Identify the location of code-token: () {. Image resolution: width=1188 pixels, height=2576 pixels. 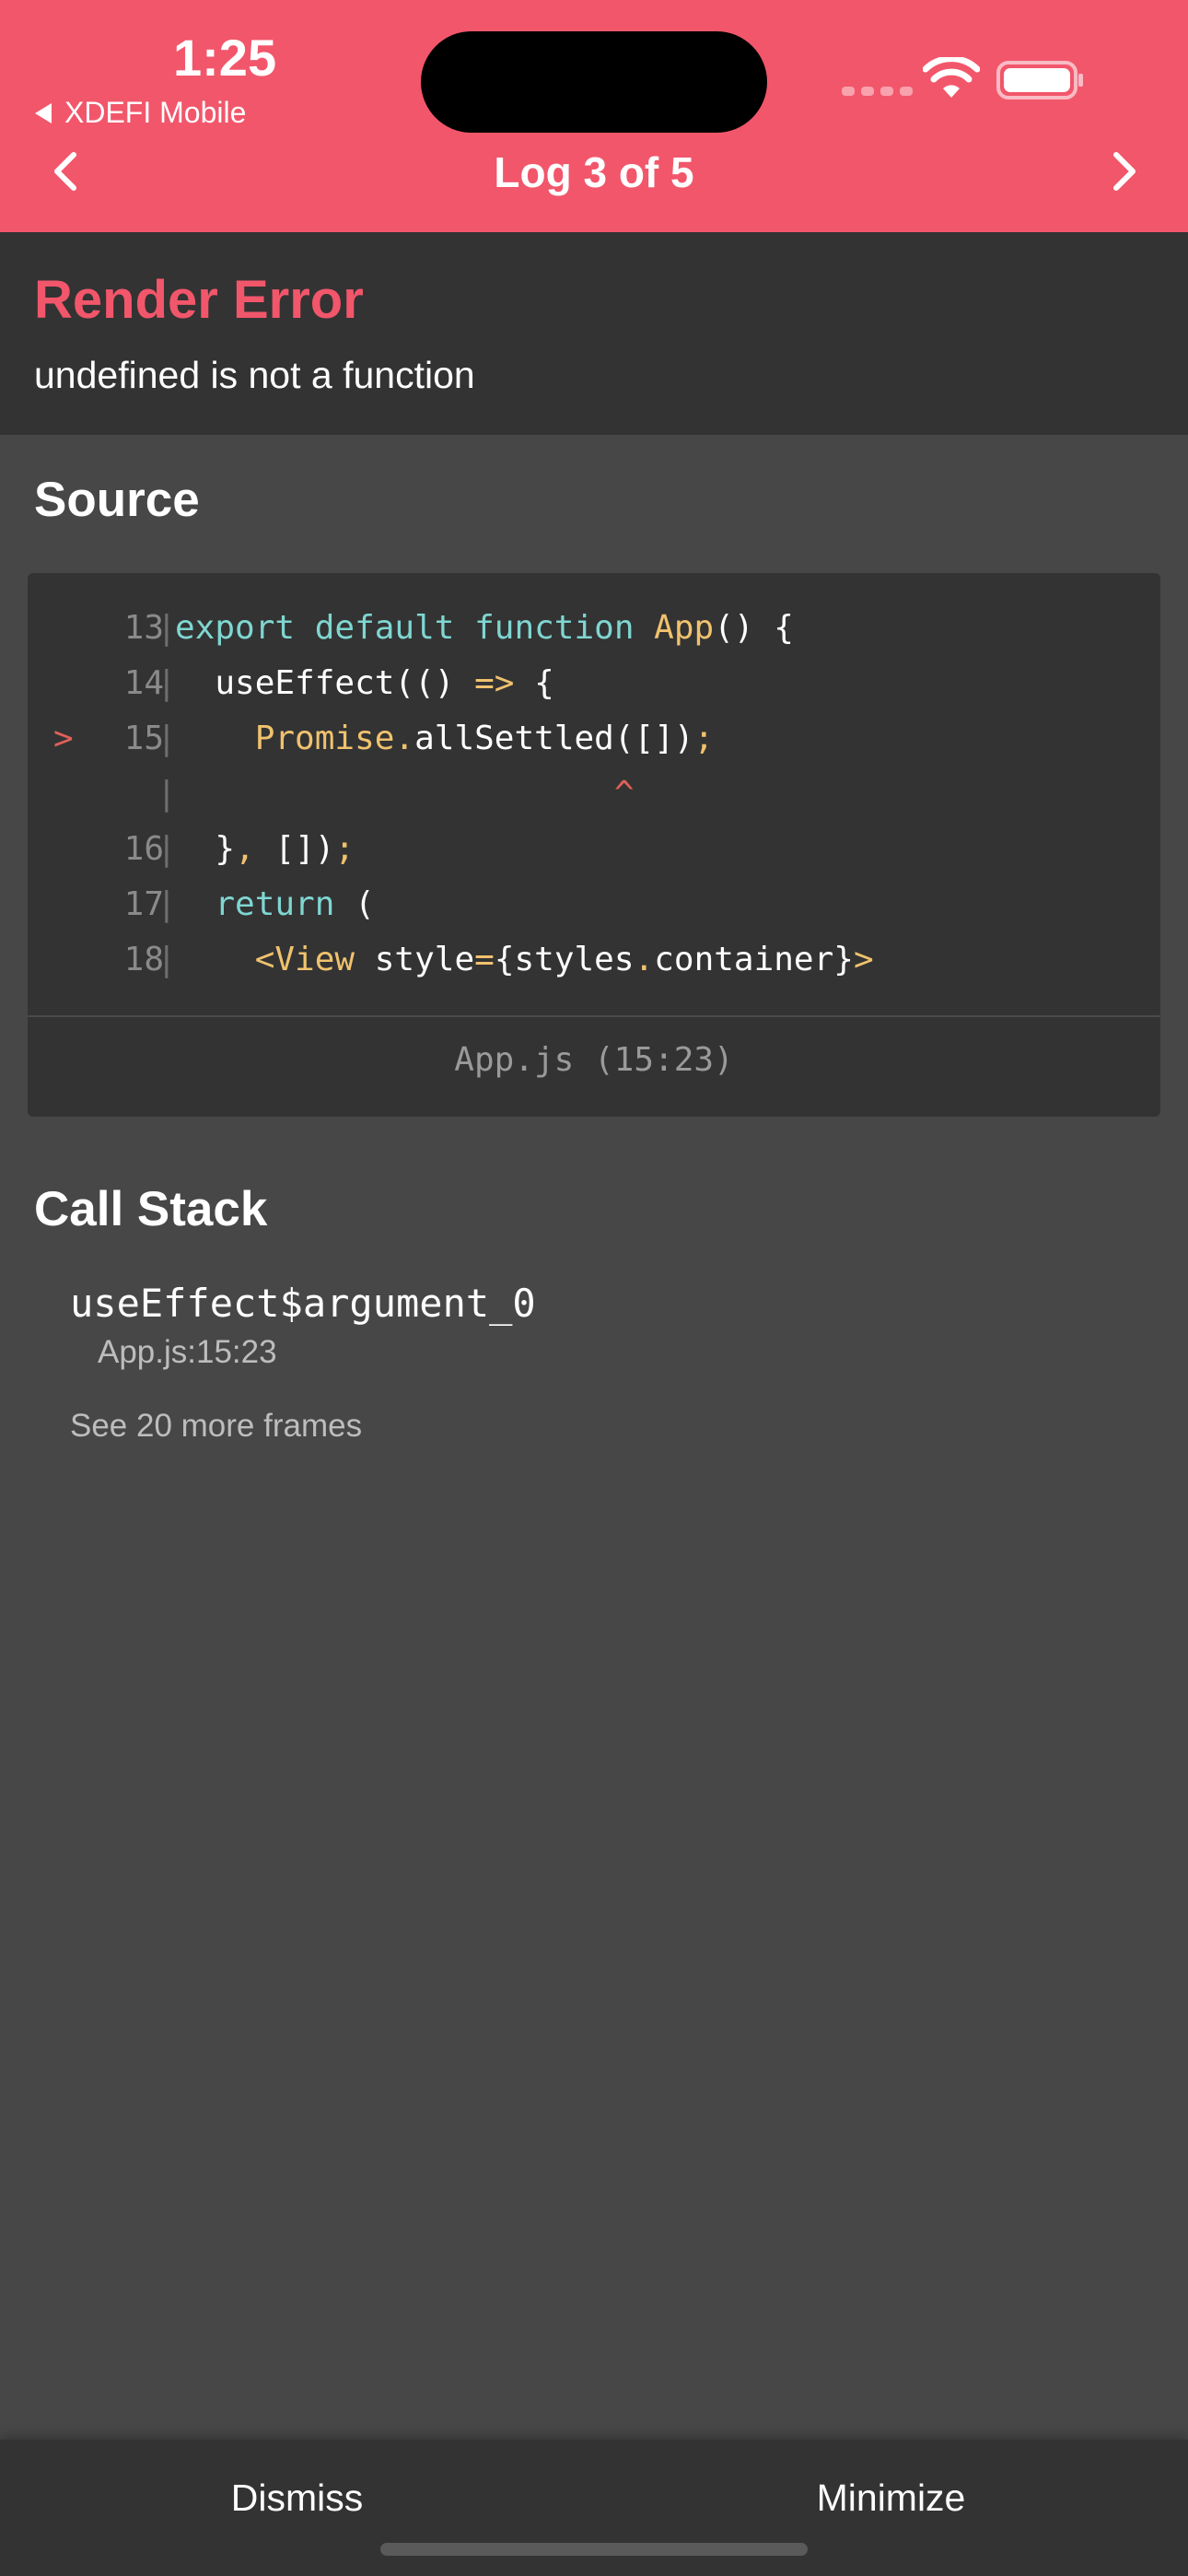
(754, 628).